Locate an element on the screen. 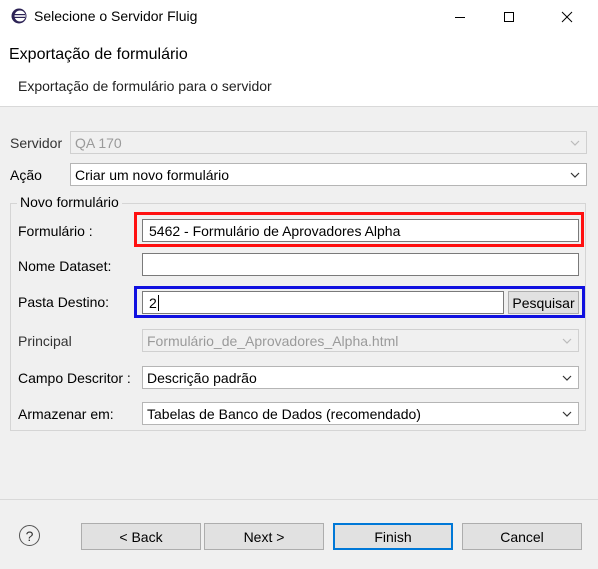 This screenshot has height=569, width=598. armazenar-em-select: Tabelas de Banco de Dados (recomendado) is located at coordinates (360, 413).